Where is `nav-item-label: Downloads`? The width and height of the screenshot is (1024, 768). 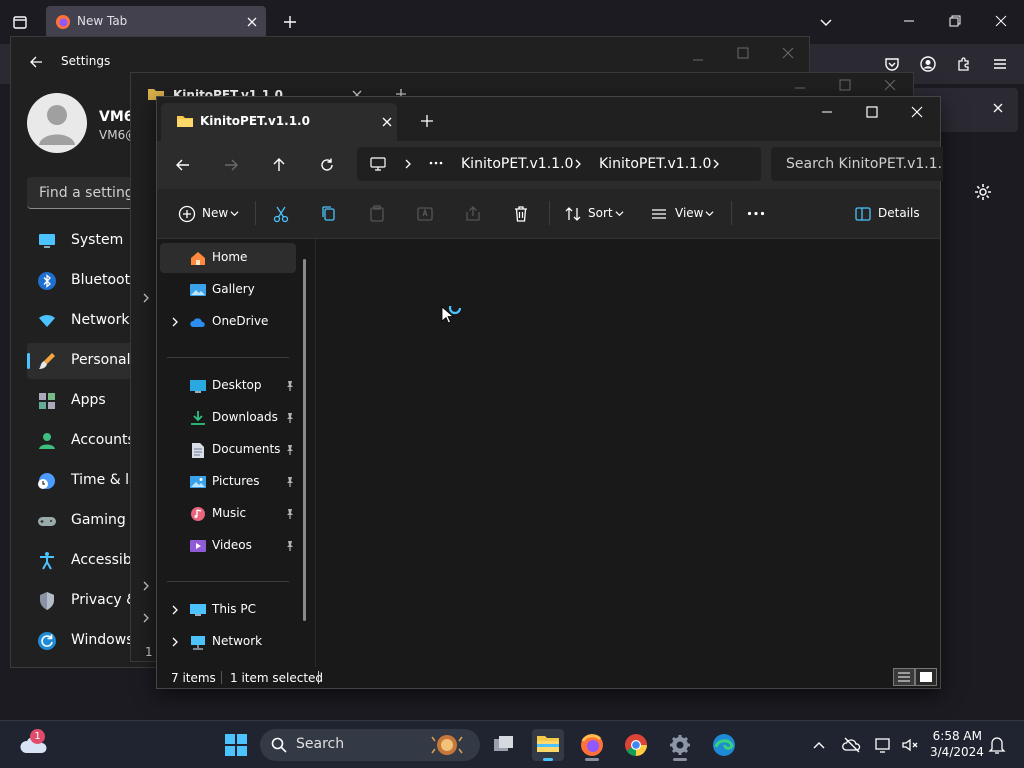 nav-item-label: Downloads is located at coordinates (245, 417).